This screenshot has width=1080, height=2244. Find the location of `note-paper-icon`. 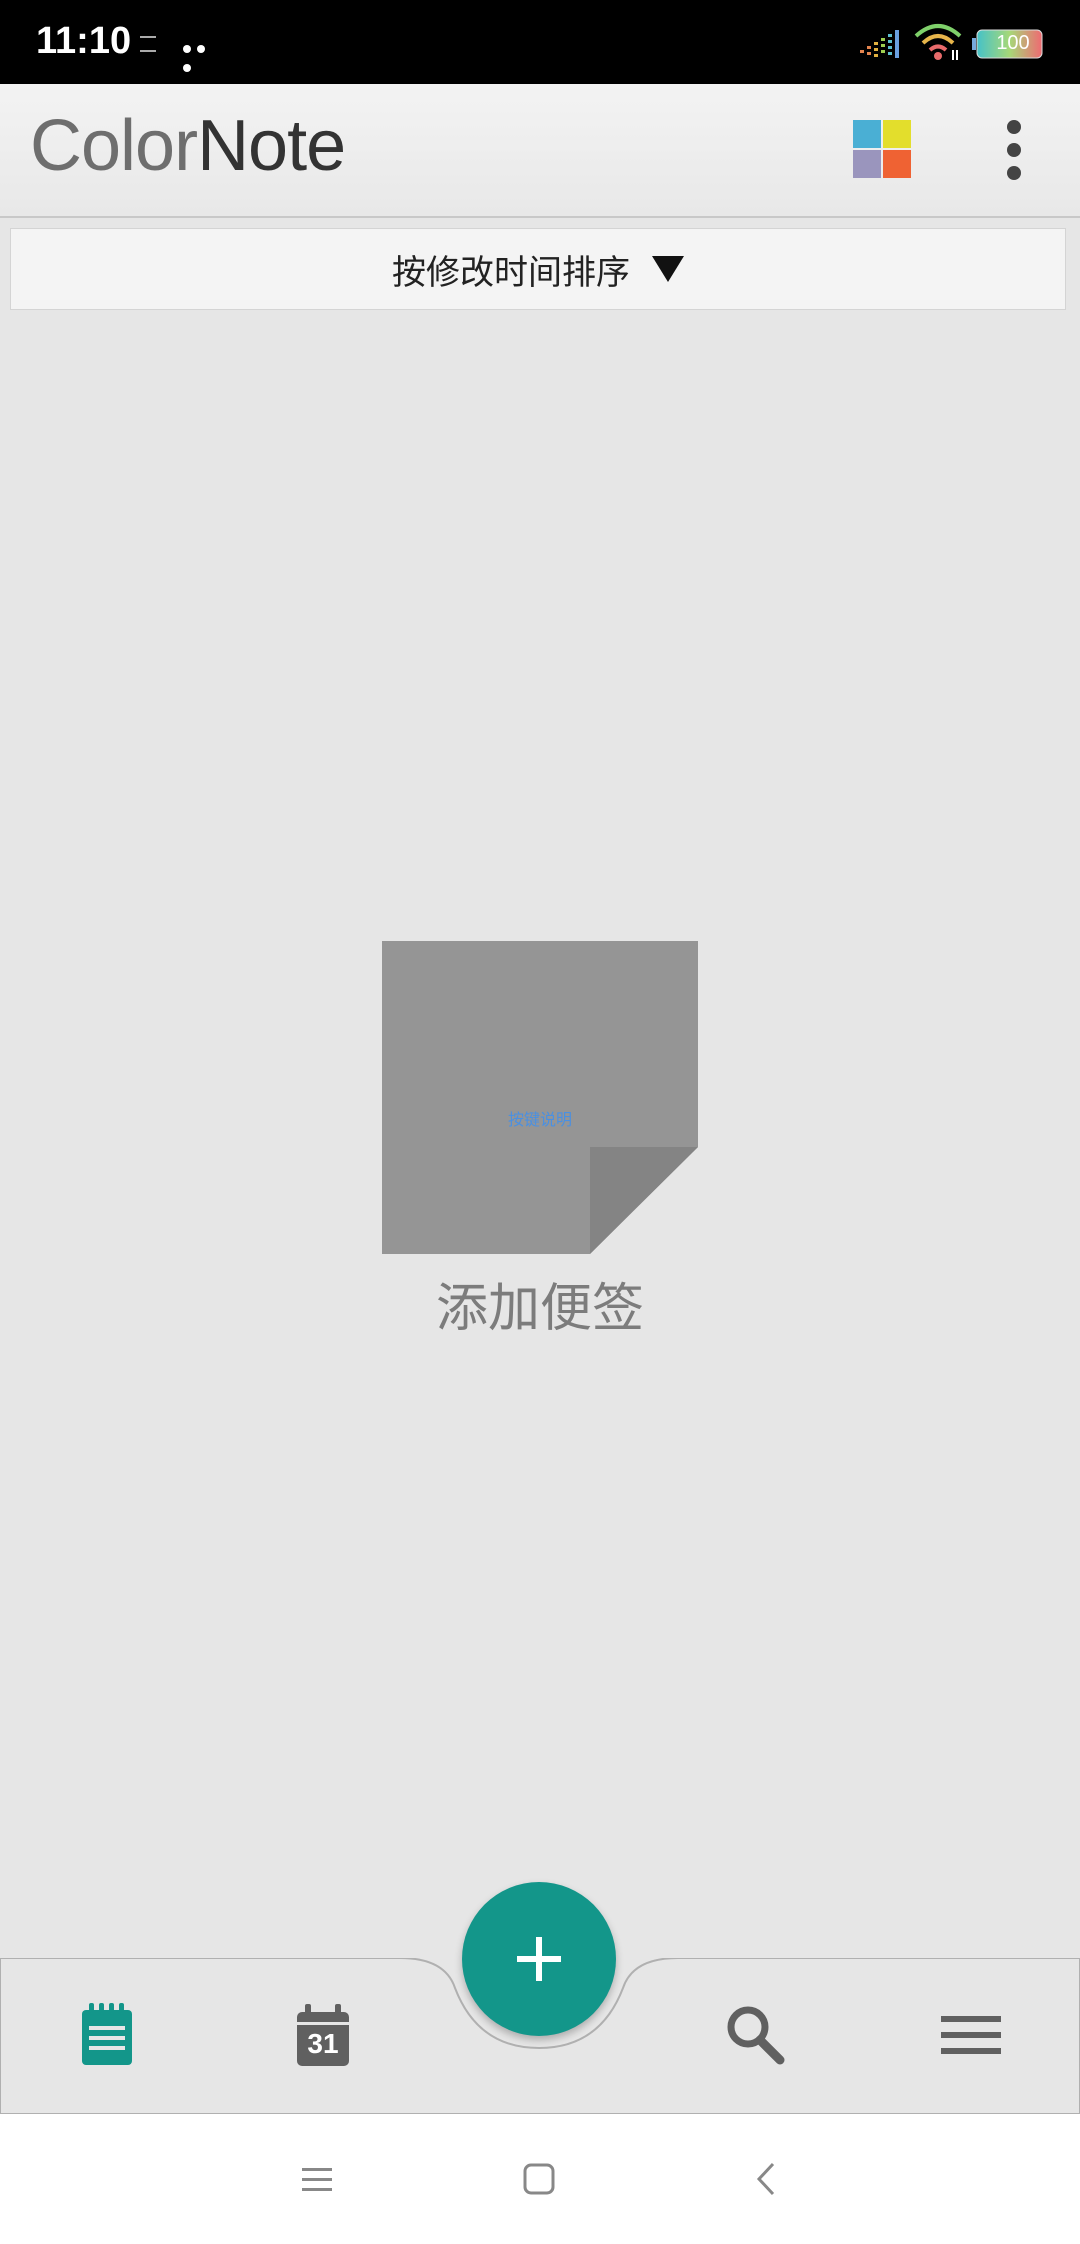

note-paper-icon is located at coordinates (540, 1097).